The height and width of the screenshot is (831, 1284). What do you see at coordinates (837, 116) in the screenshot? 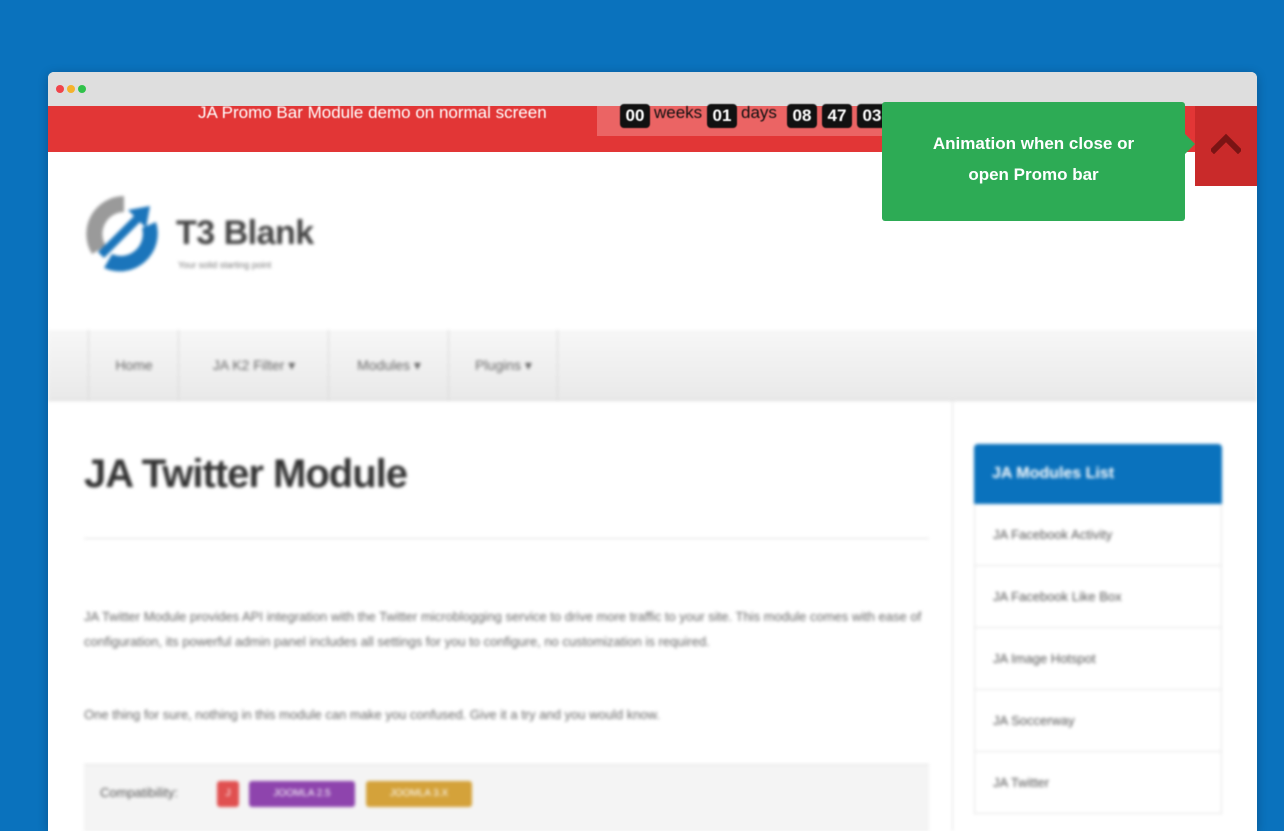
I see `countdown-minutes: 47` at bounding box center [837, 116].